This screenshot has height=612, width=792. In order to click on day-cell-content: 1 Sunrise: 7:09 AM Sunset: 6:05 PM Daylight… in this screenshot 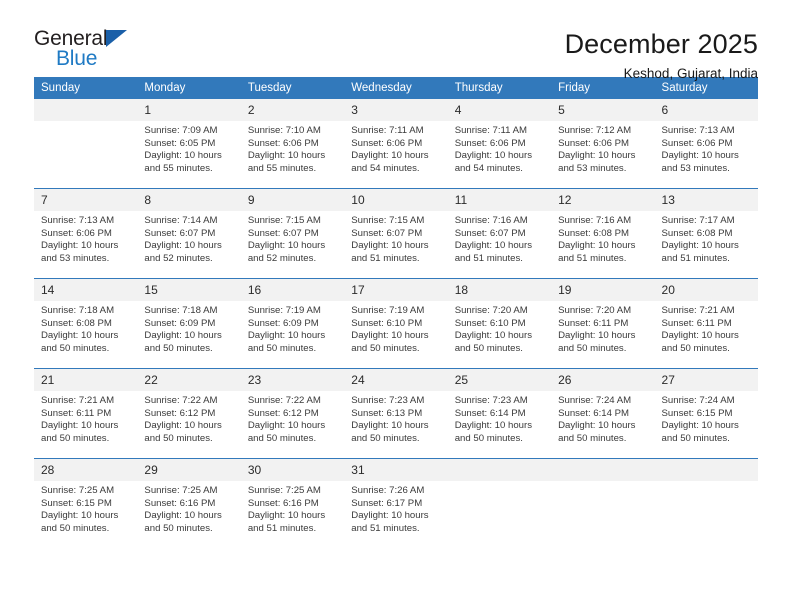, I will do `click(189, 143)`.